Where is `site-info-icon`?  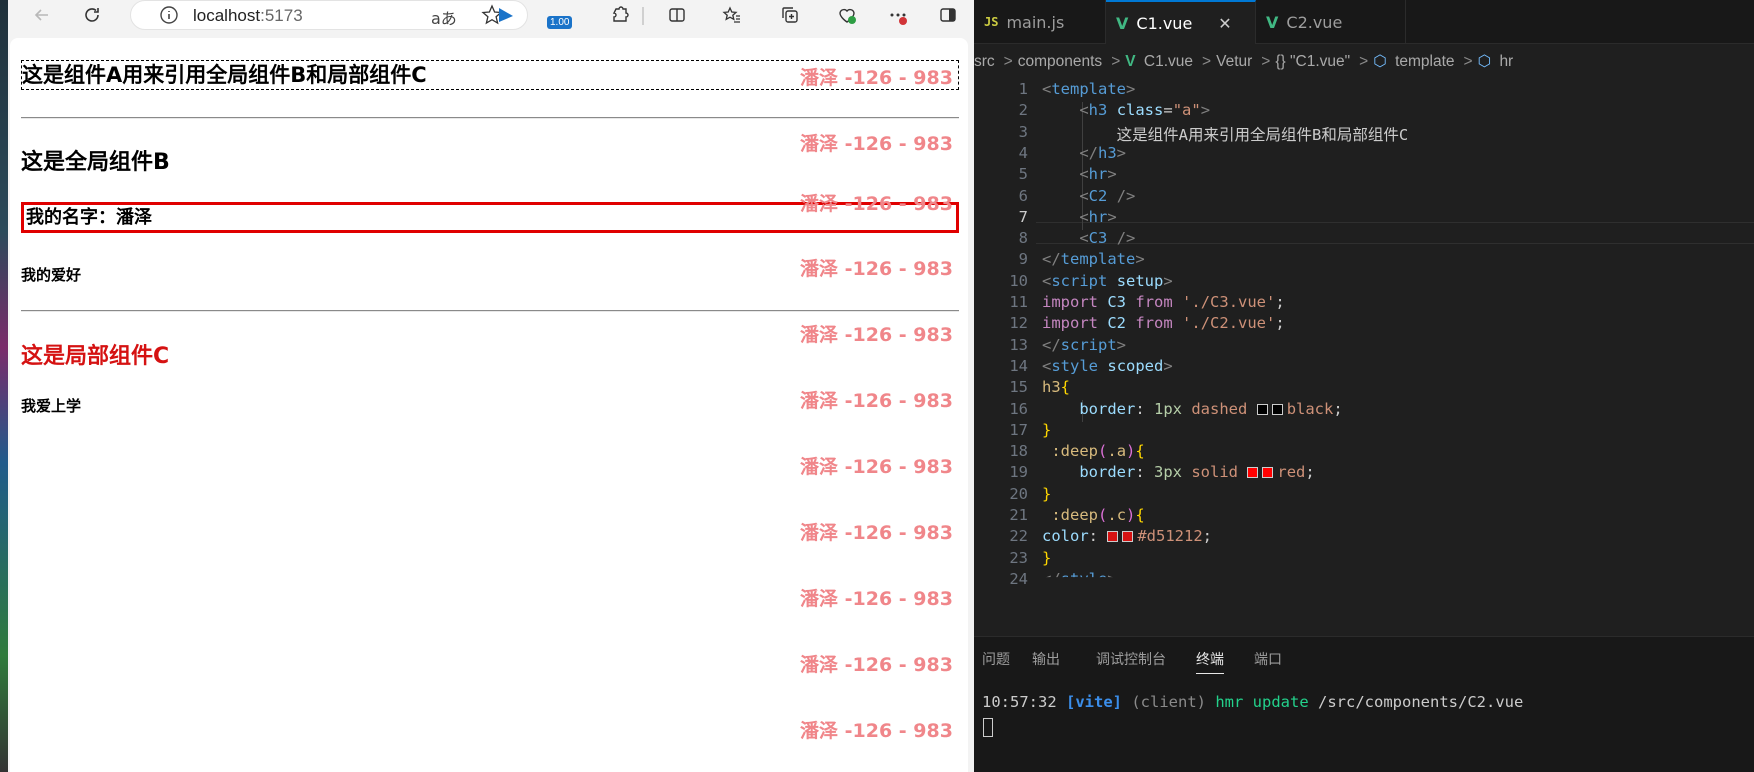 site-info-icon is located at coordinates (169, 15).